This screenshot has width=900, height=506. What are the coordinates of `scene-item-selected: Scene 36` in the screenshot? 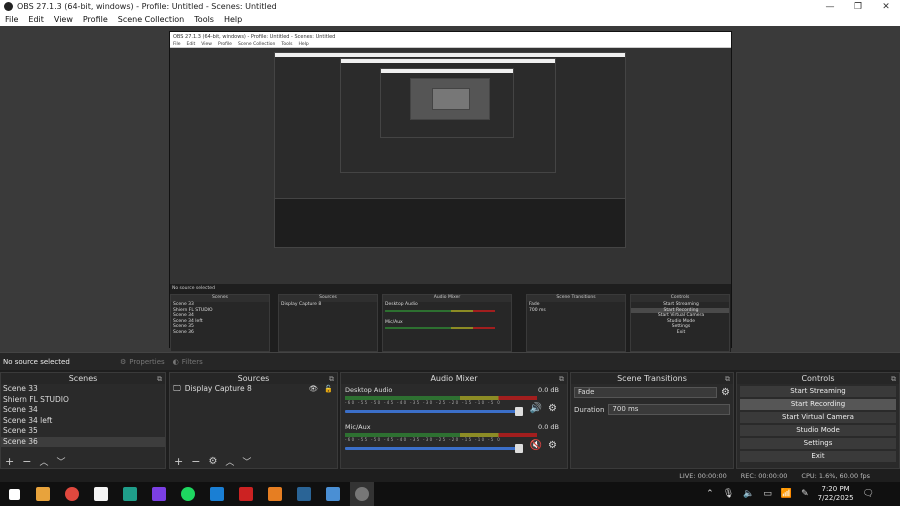 It's located at (83, 441).